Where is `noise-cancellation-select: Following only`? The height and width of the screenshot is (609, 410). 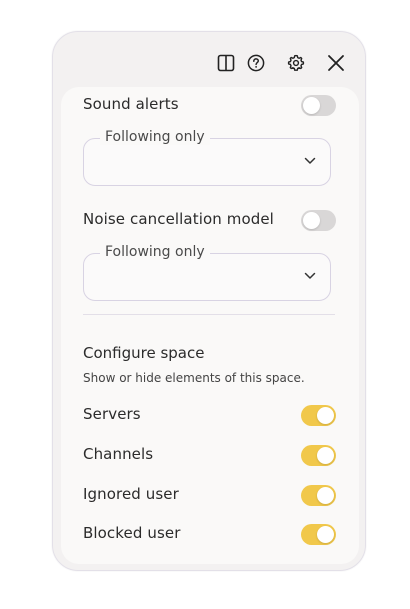
noise-cancellation-select: Following only is located at coordinates (207, 272).